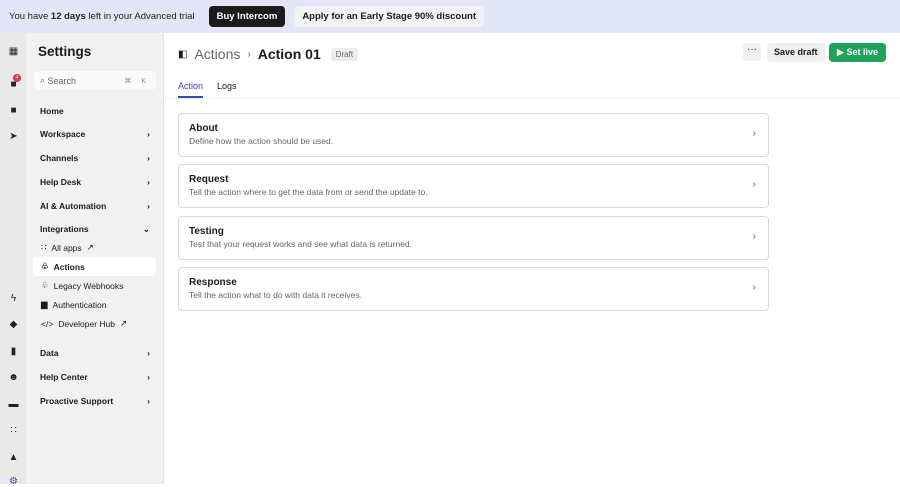 The width and height of the screenshot is (900, 487). What do you see at coordinates (95, 80) in the screenshot?
I see `search-input: ⌕ Search ⌘ K` at bounding box center [95, 80].